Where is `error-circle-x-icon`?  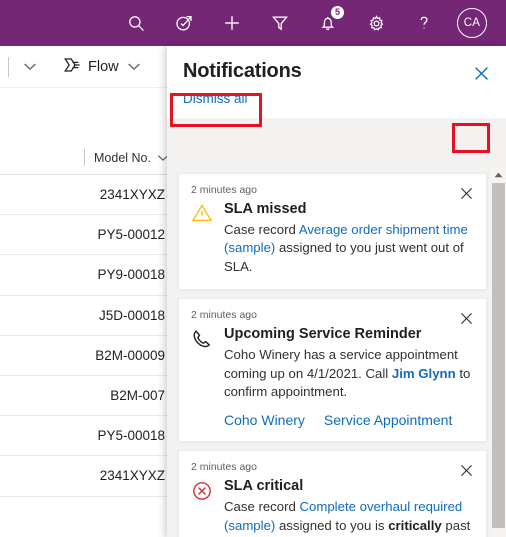
error-circle-x-icon is located at coordinates (203, 507).